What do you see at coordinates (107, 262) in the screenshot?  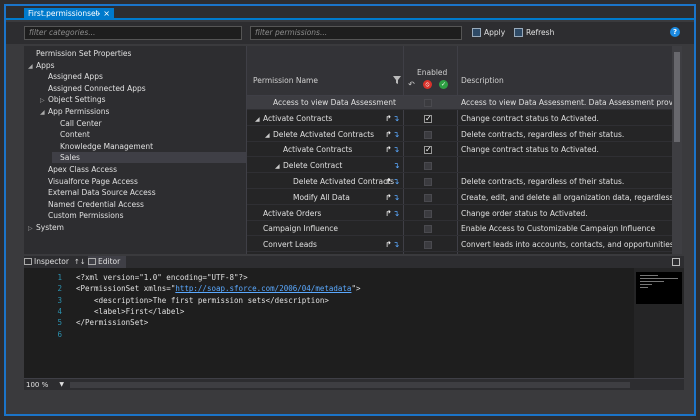 I see `tab-editor: Editor` at bounding box center [107, 262].